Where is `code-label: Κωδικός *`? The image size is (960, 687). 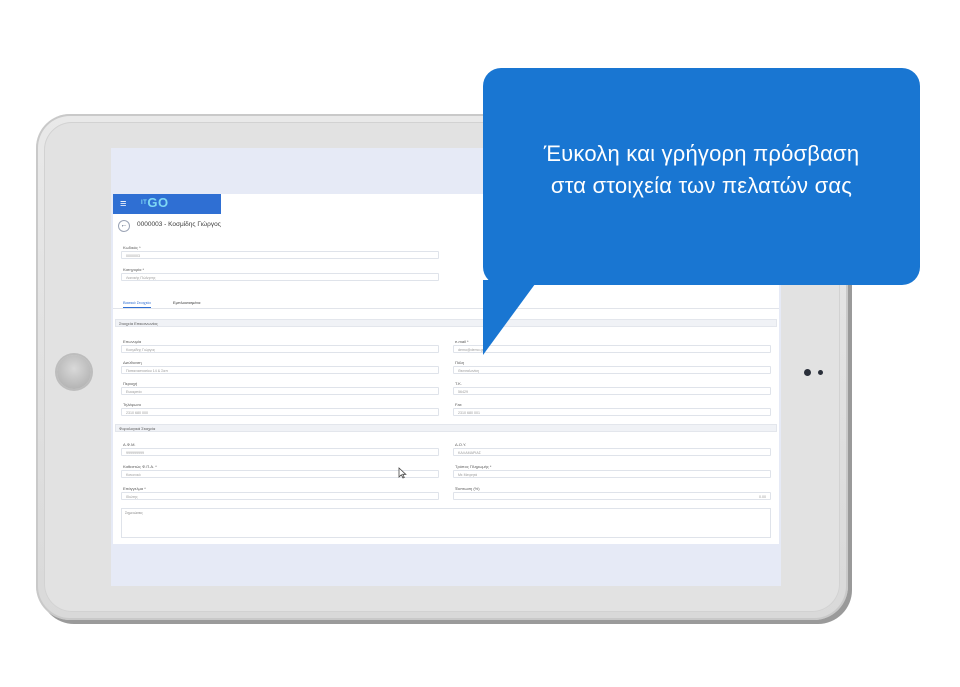 code-label: Κωδικός * is located at coordinates (132, 247).